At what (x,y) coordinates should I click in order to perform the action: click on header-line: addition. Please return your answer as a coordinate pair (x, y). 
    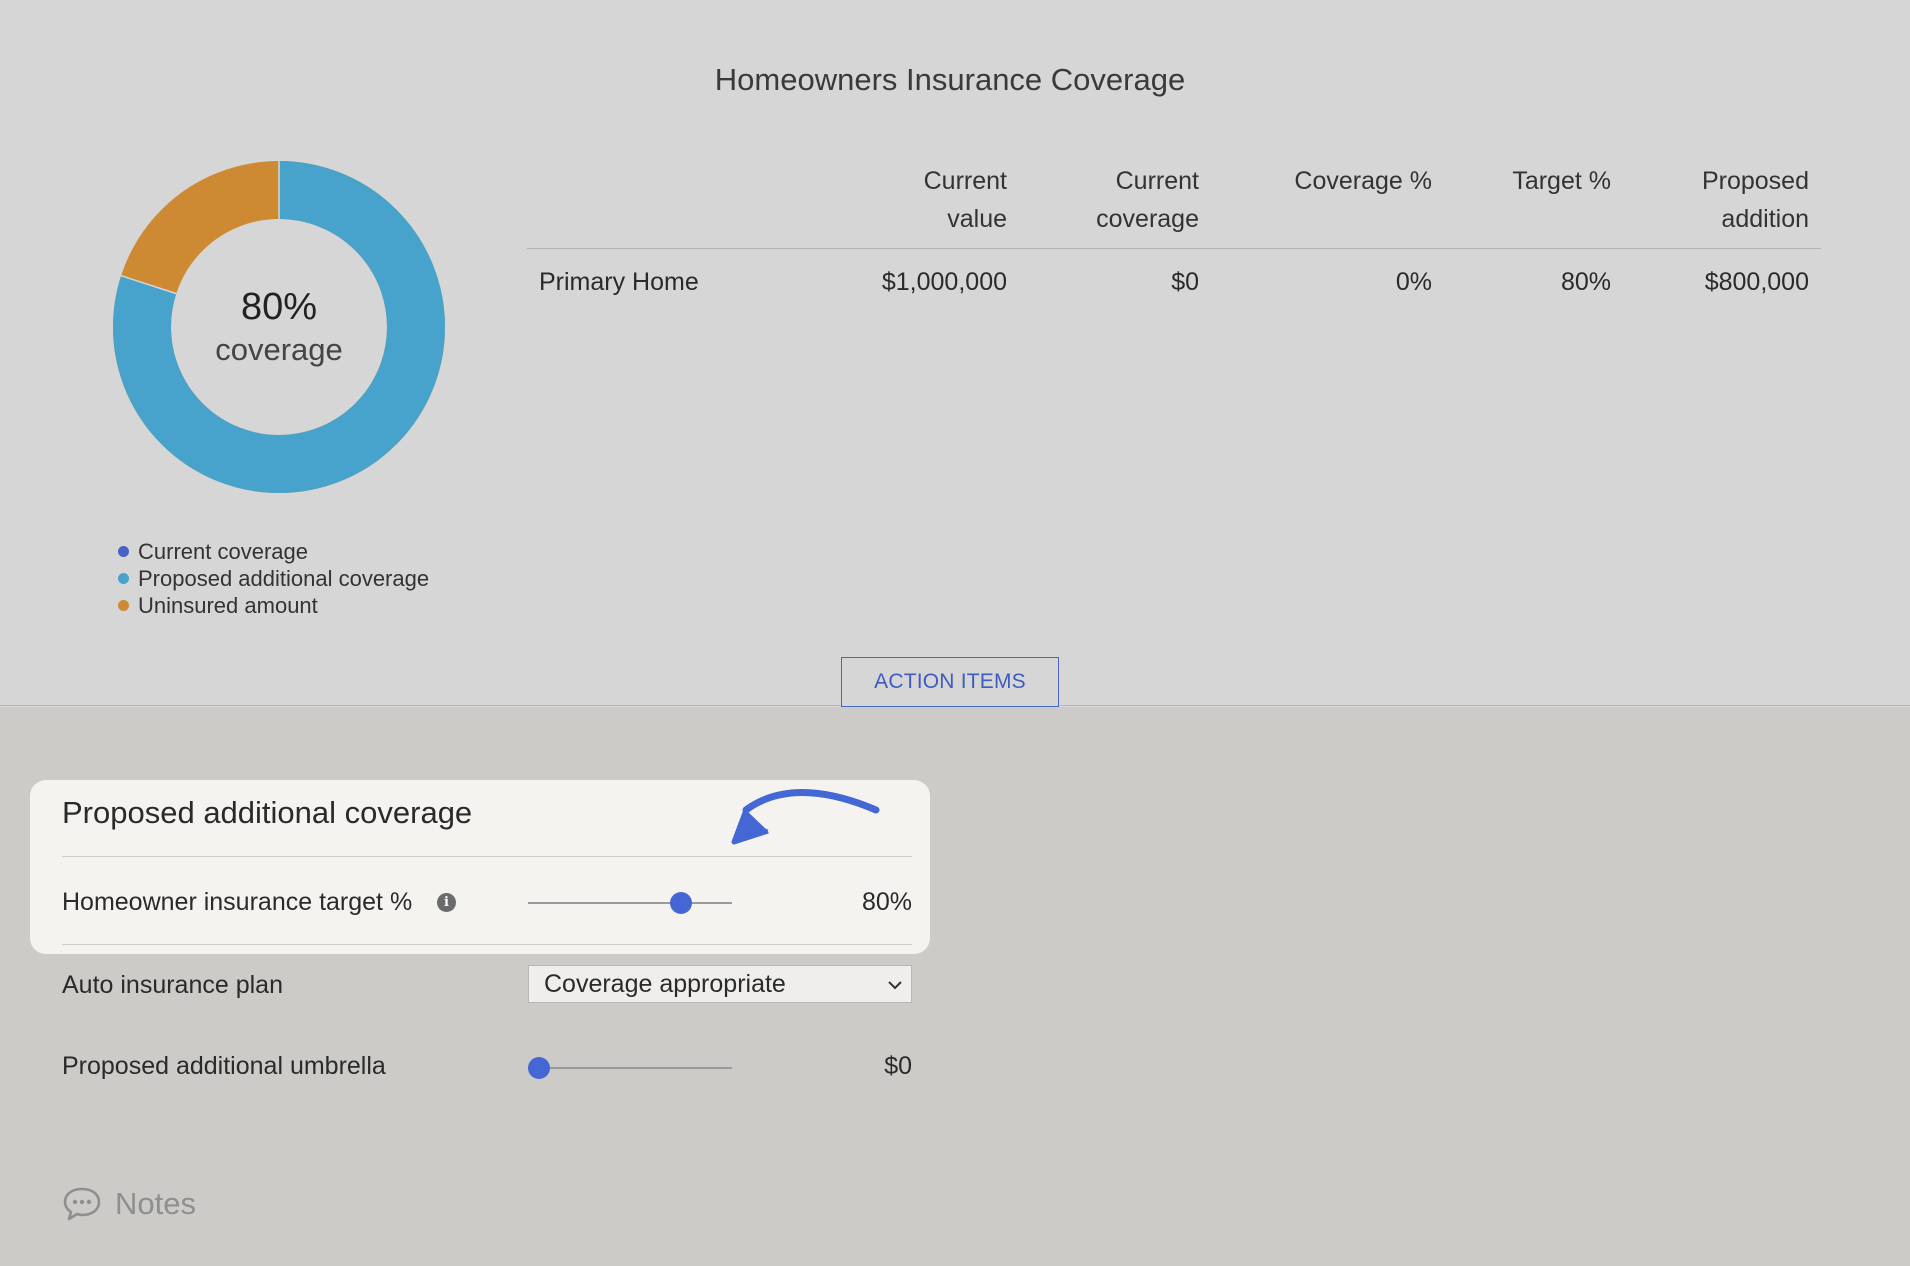
    Looking at the image, I should click on (1765, 219).